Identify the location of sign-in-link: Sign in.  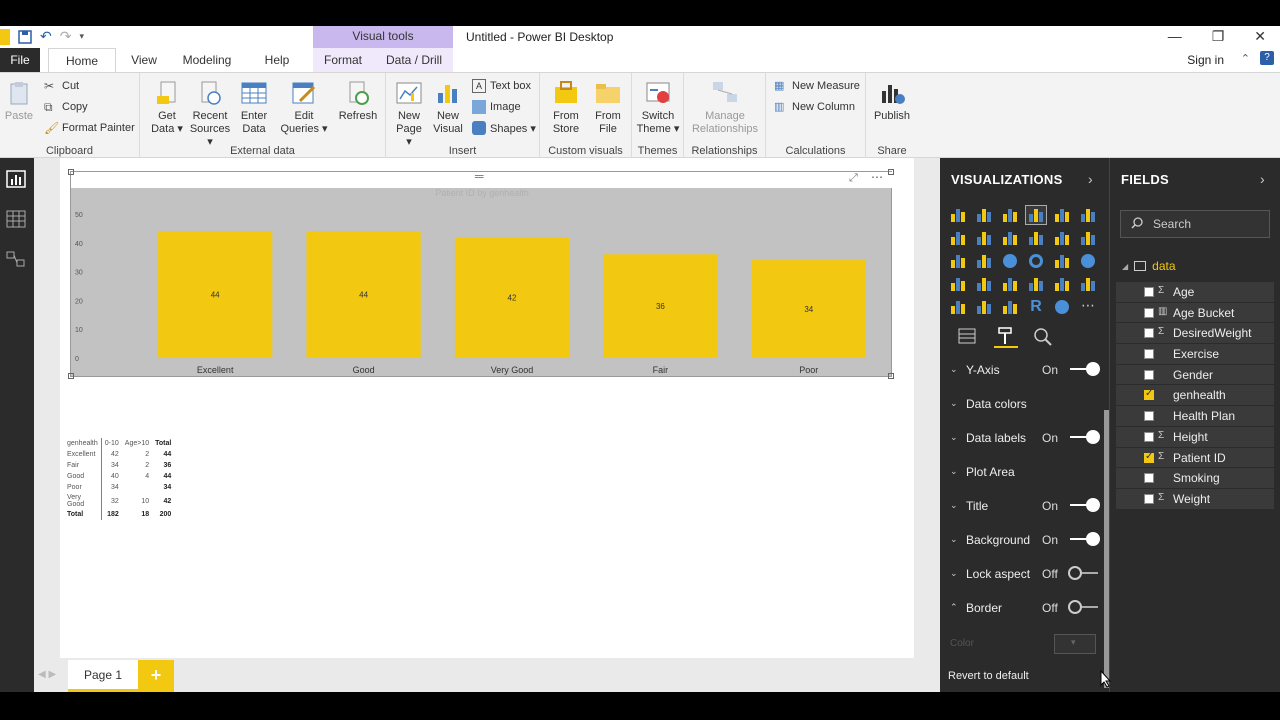
(1205, 60).